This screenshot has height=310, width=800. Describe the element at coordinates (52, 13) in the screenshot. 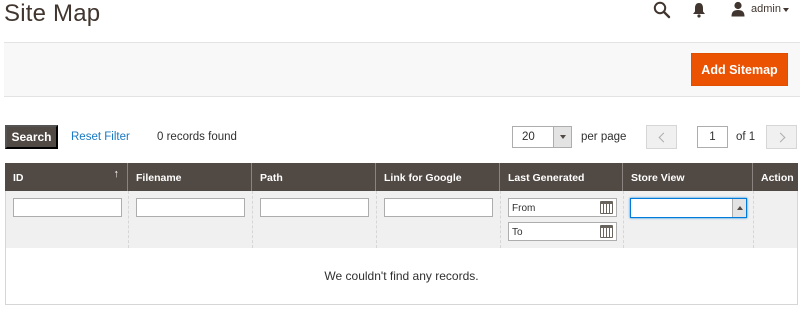

I see `page-title: Site Map` at that location.